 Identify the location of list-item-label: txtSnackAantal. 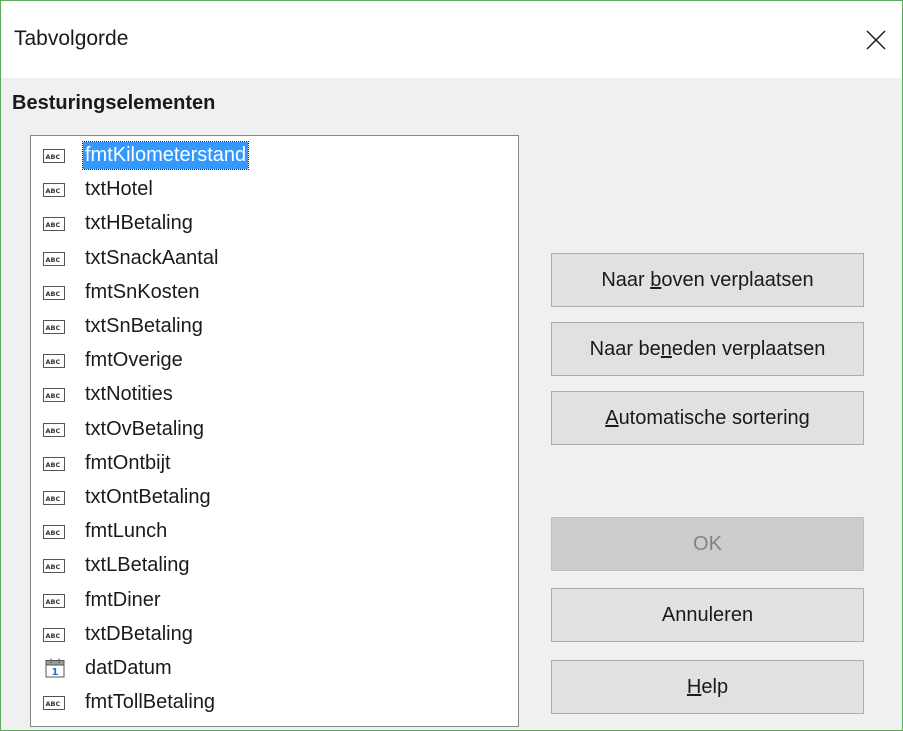
(152, 257).